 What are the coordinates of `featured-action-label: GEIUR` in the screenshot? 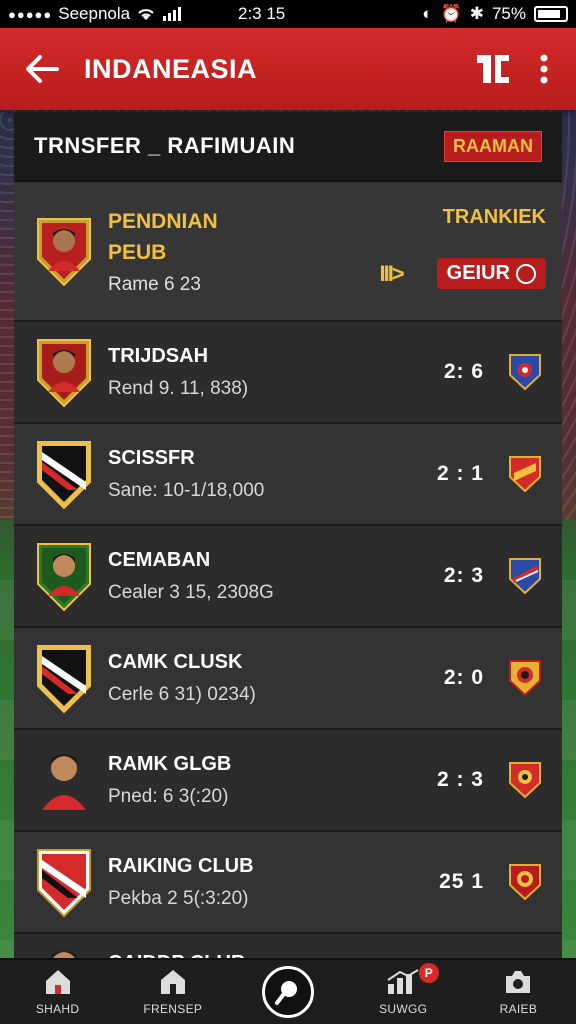 It's located at (478, 273).